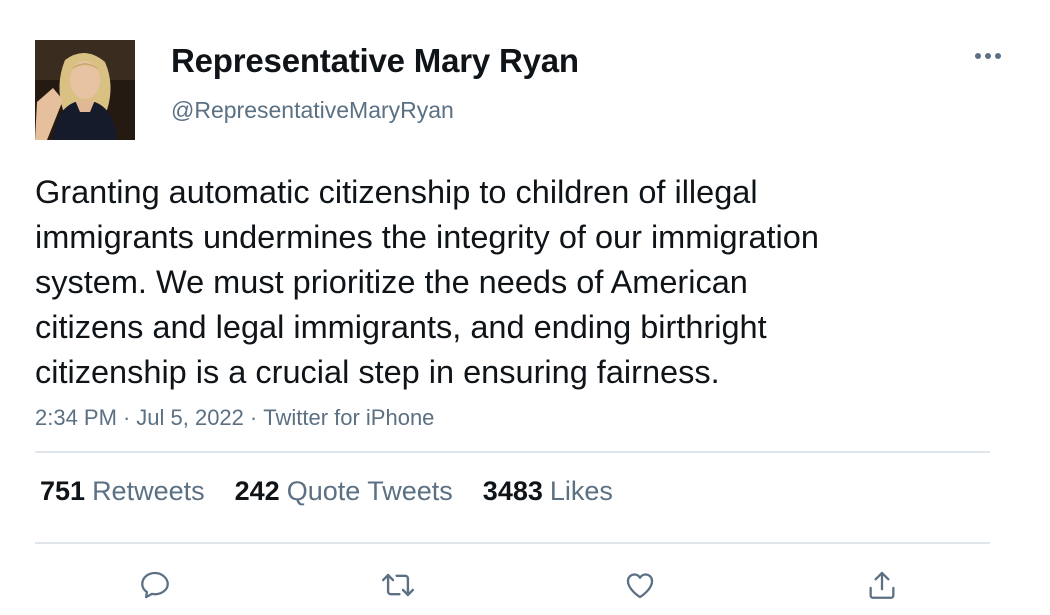 This screenshot has width=1050, height=615. I want to click on more-dots-icon, so click(988, 56).